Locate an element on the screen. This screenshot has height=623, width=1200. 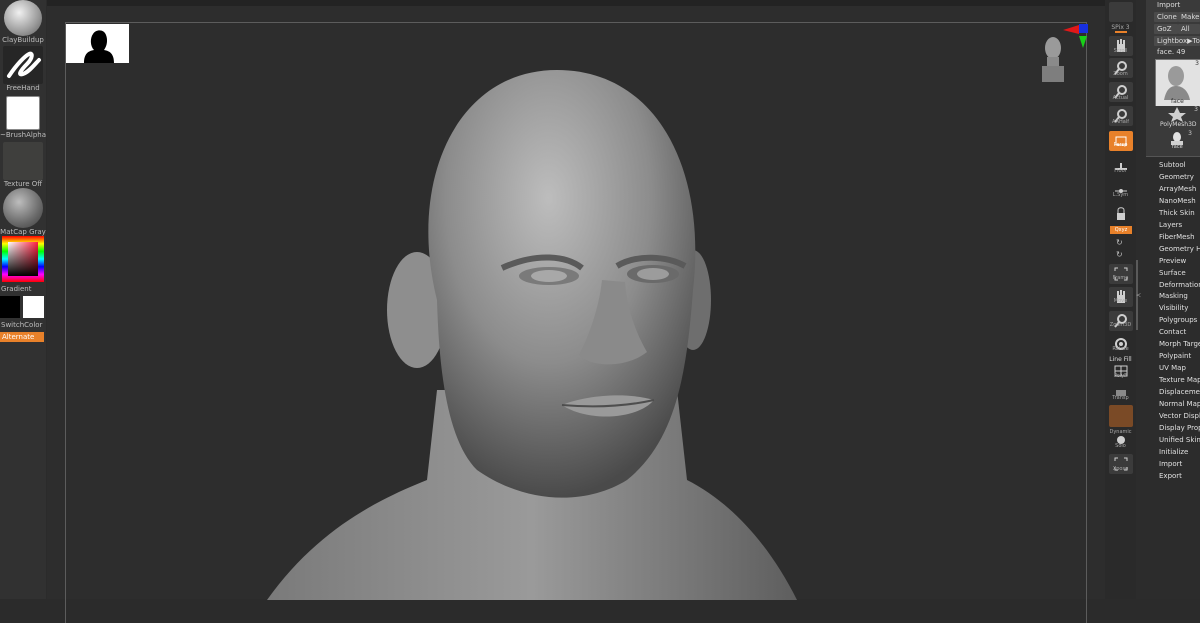
material-thumbnail is located at coordinates (23, 208).